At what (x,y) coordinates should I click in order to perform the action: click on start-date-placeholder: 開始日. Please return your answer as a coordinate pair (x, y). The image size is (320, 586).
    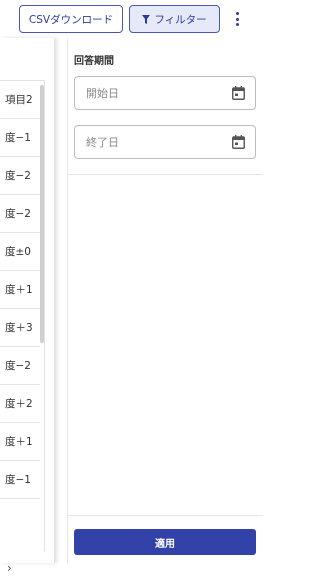
    Looking at the image, I should click on (102, 93).